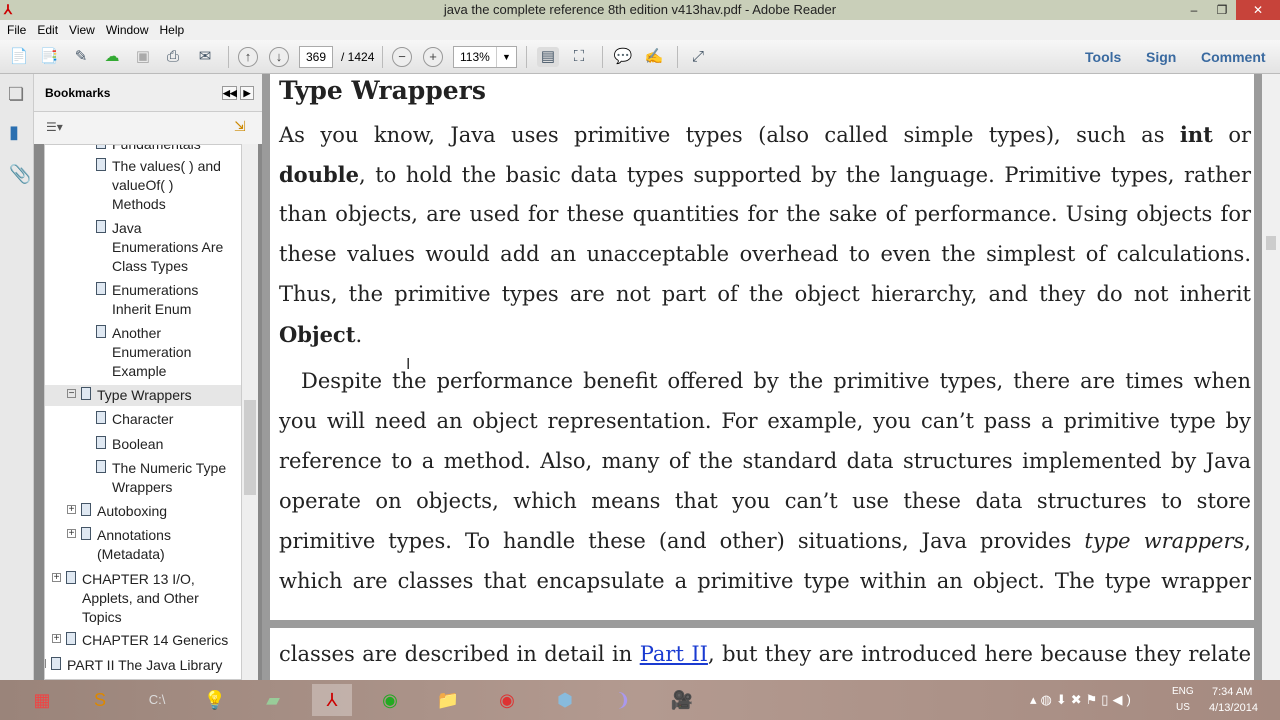 This screenshot has width=1280, height=720. What do you see at coordinates (14, 132) in the screenshot?
I see `bookmarks-icon: ▮` at bounding box center [14, 132].